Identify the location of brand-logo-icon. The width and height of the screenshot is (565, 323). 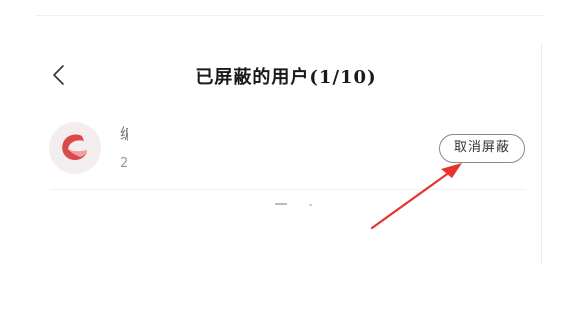
(75, 148).